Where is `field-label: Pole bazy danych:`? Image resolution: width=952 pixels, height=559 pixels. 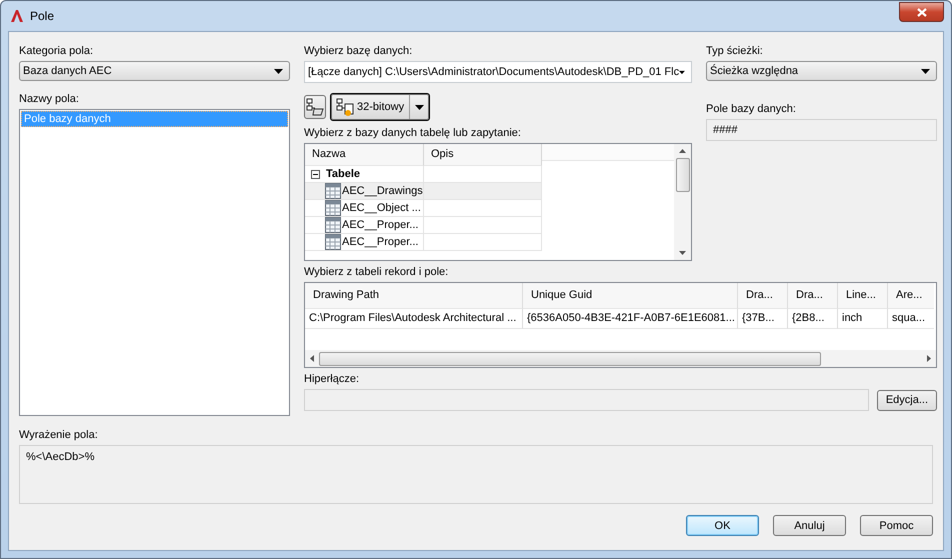
field-label: Pole bazy danych: is located at coordinates (751, 109).